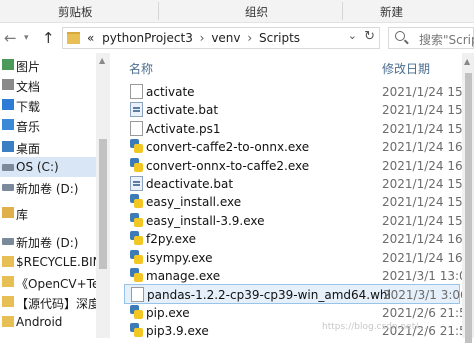 This screenshot has height=343, width=474. What do you see at coordinates (48, 213) in the screenshot?
I see `sidebar-item: 库` at bounding box center [48, 213].